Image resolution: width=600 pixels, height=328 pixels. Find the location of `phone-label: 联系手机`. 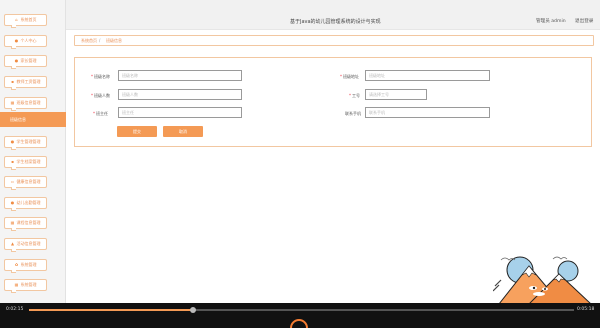

phone-label: 联系手机 is located at coordinates (353, 113).